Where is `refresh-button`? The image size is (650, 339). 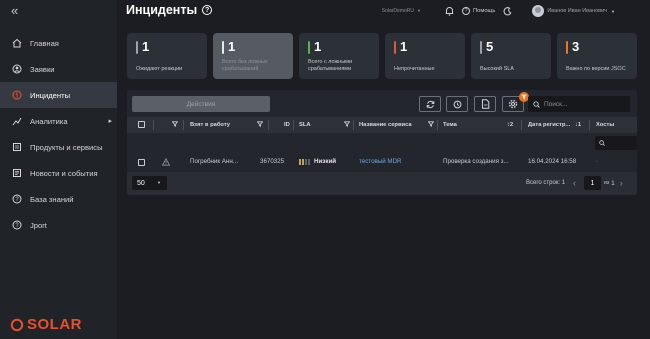 refresh-button is located at coordinates (430, 104).